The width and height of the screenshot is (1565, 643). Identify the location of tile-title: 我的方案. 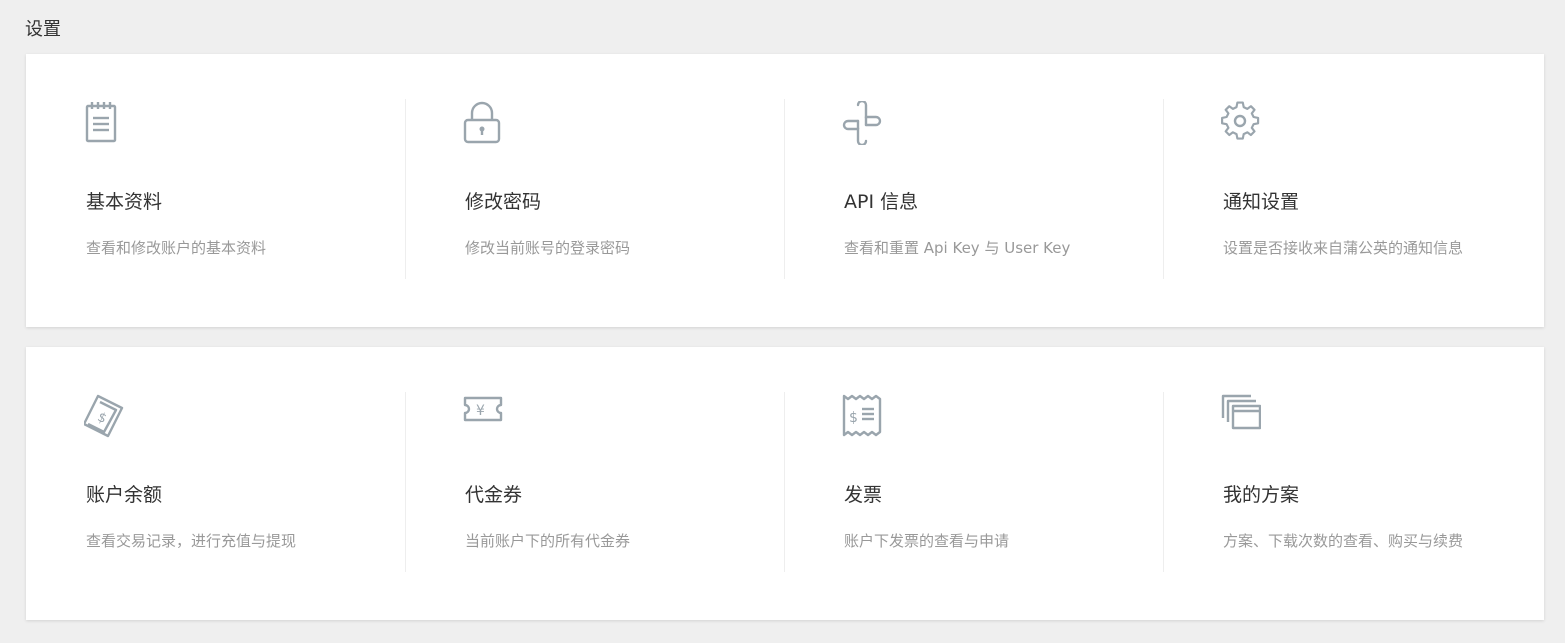
(1261, 495).